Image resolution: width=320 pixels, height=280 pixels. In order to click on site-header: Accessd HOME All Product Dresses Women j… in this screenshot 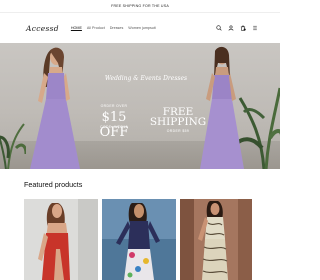, I will do `click(140, 28)`.